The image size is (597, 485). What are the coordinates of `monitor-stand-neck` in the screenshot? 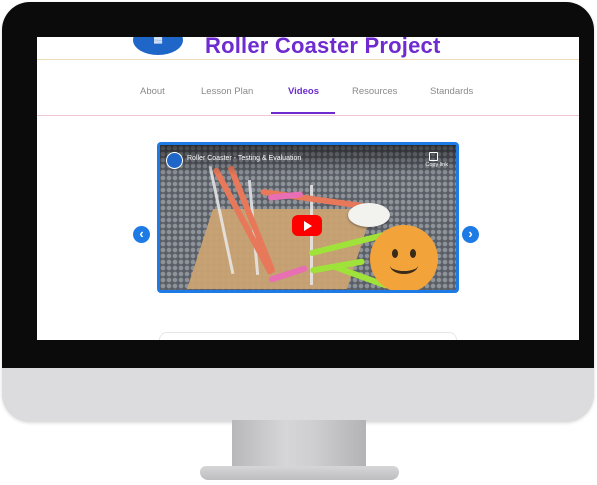 It's located at (299, 444).